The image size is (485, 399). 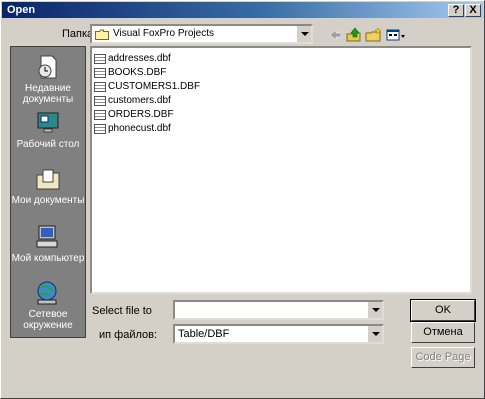 I want to click on back-arrow-icon, so click(x=335, y=35).